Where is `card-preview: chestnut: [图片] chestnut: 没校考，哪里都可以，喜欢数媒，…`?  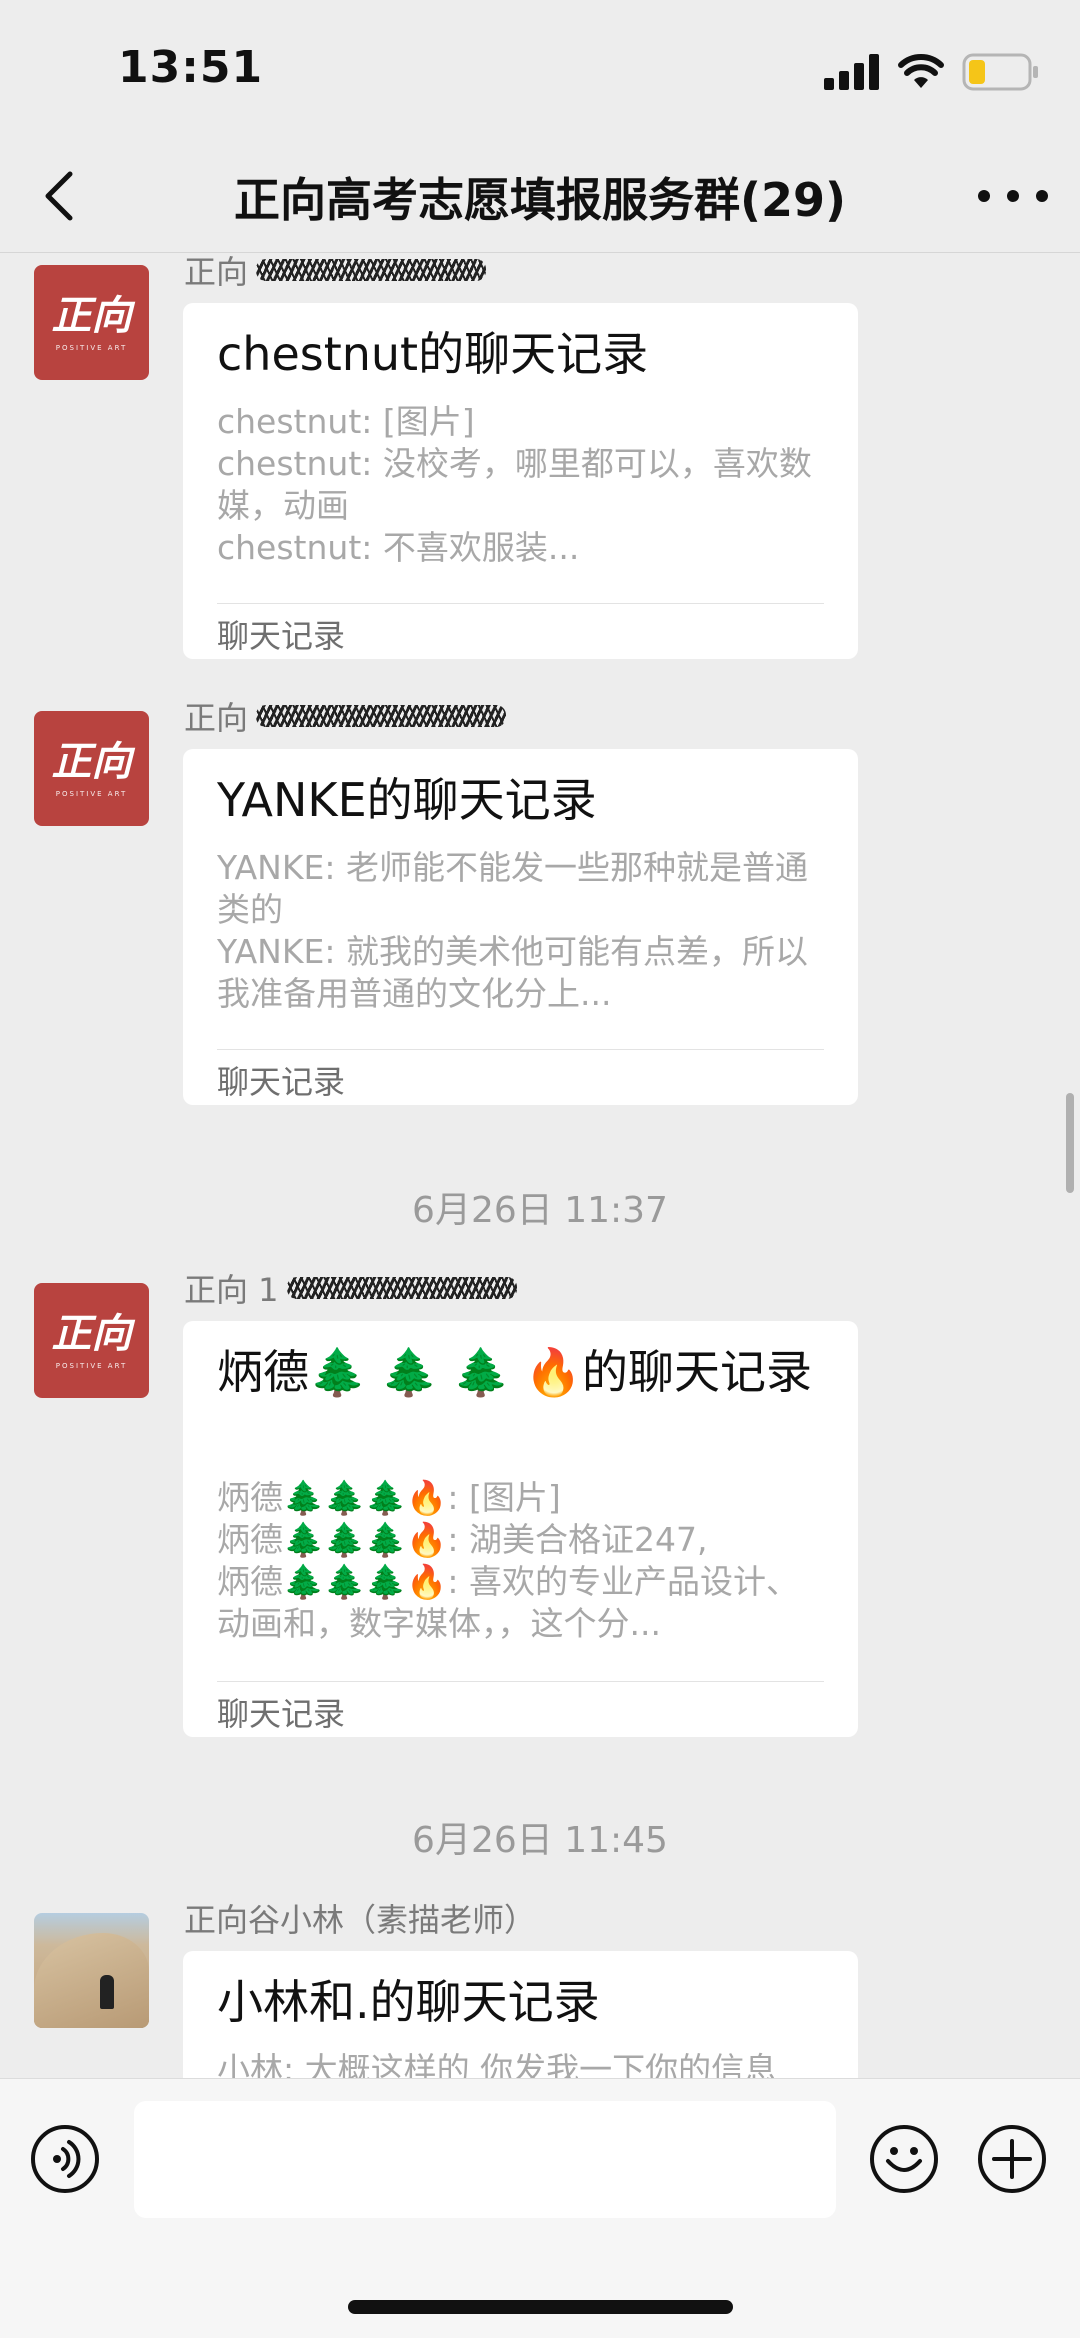
card-preview: chestnut: [图片] chestnut: 没校考，哪里都可以，喜欢数媒，… is located at coordinates (514, 484).